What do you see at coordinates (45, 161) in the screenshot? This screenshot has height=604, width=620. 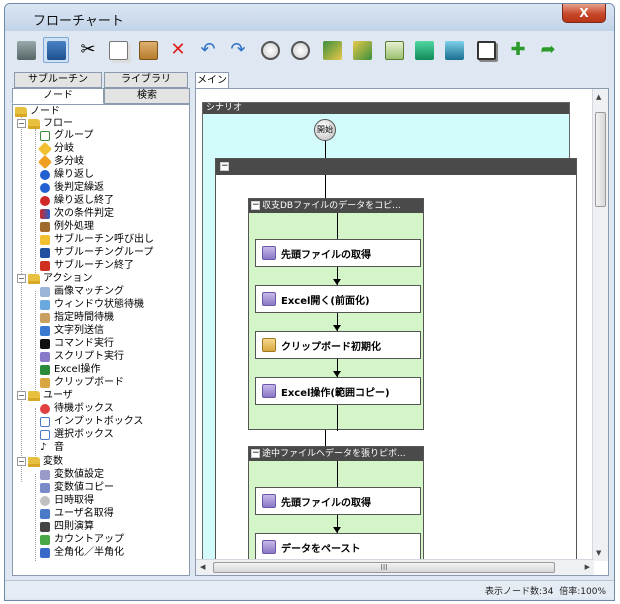 I see `multi-branch-icon` at bounding box center [45, 161].